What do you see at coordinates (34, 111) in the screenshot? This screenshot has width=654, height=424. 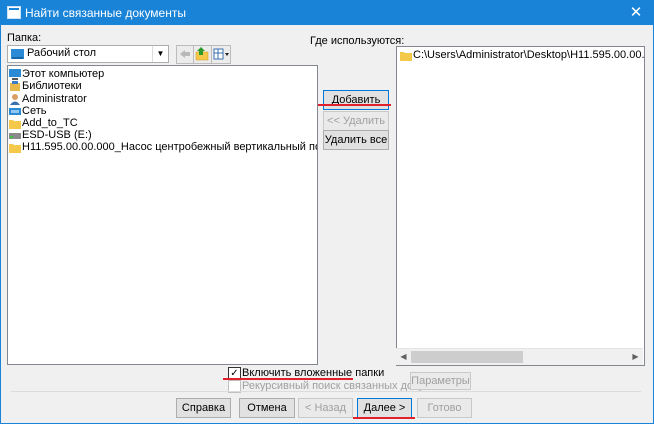 I see `list-item-label: Сеть` at bounding box center [34, 111].